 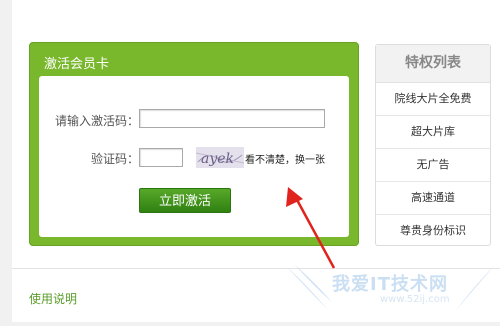 I want to click on watermark-text: 我爱IT技术网, so click(x=390, y=284).